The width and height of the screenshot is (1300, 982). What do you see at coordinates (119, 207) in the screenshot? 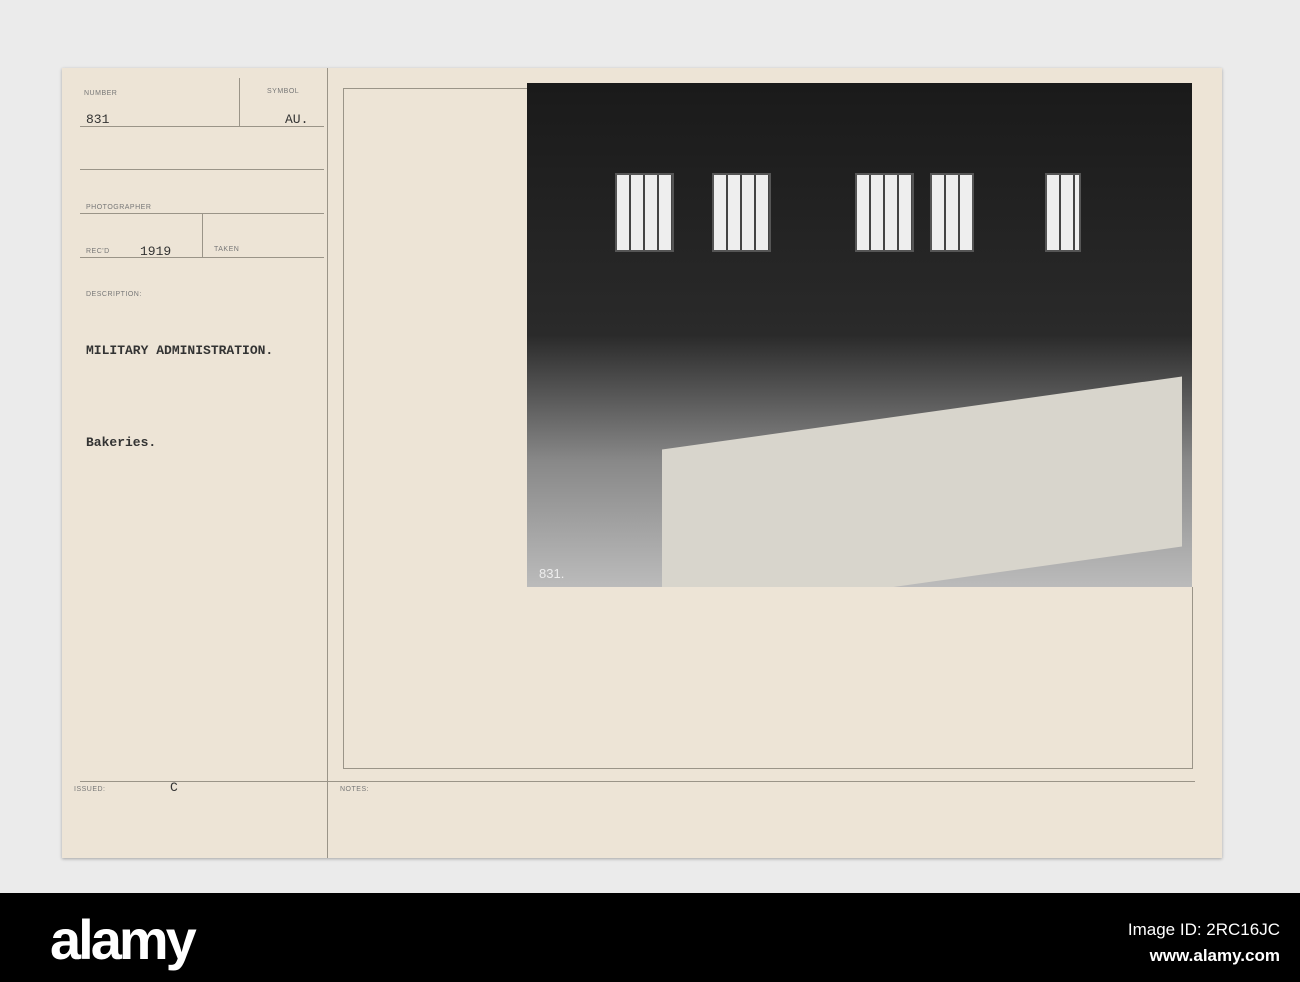
I see `photographer-label: PHOTOGRAPHER` at bounding box center [119, 207].